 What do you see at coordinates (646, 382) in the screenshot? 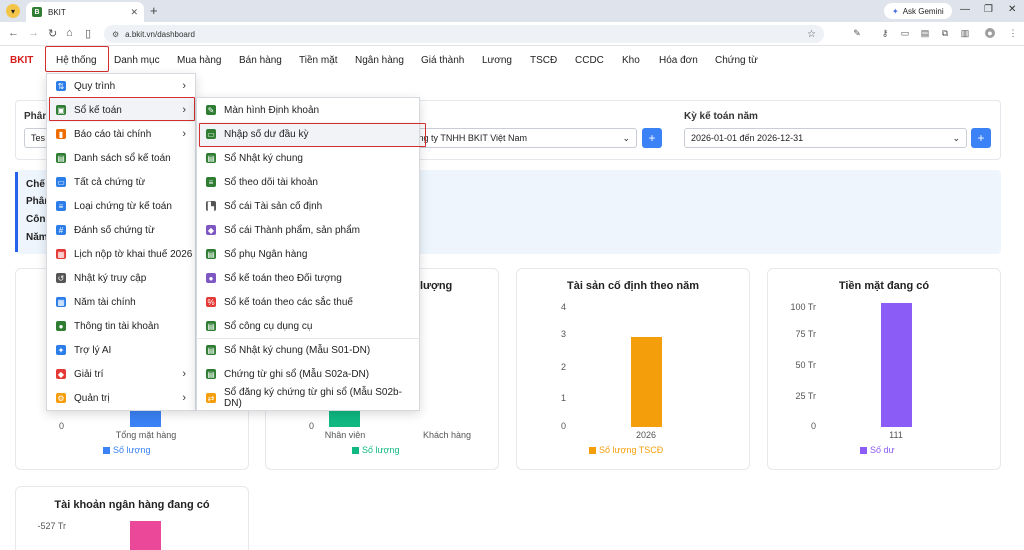
I see `card3-bar-2026` at bounding box center [646, 382].